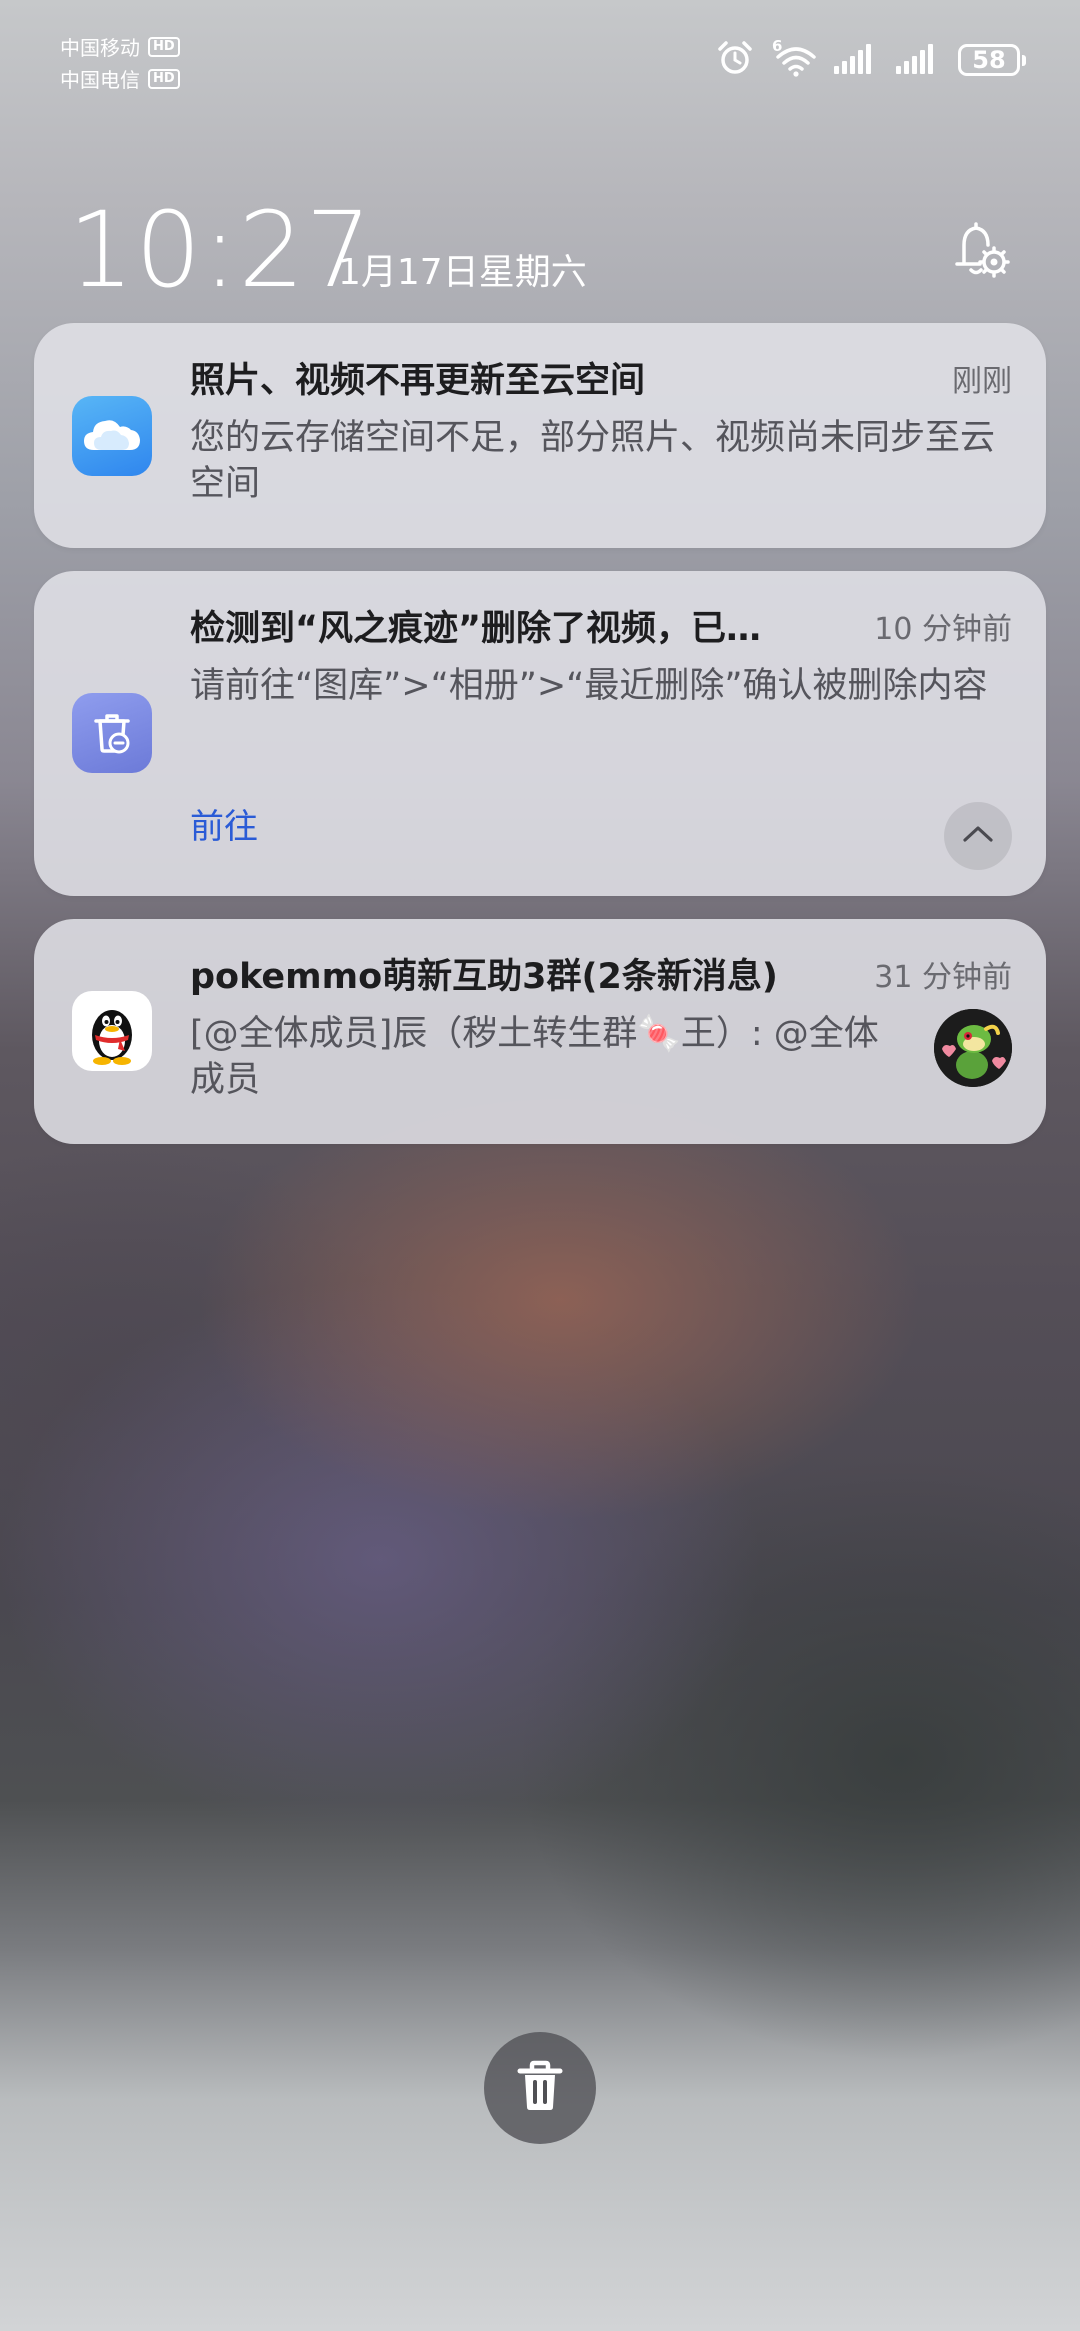 The height and width of the screenshot is (2331, 1080). What do you see at coordinates (794, 57) in the screenshot?
I see `wifi-6-icon: 6` at bounding box center [794, 57].